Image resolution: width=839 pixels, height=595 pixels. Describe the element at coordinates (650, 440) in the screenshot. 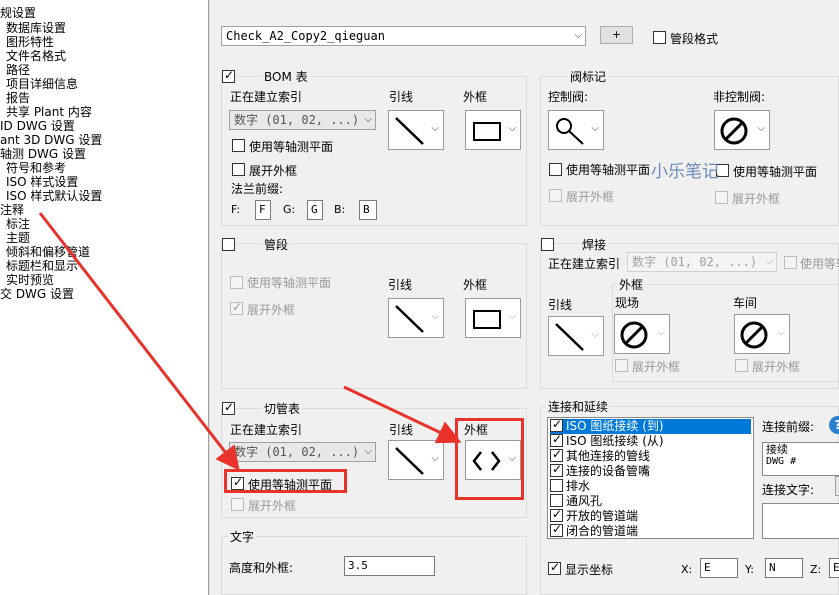

I see `connect-list-item: ISO 图纸接续 (从)` at that location.